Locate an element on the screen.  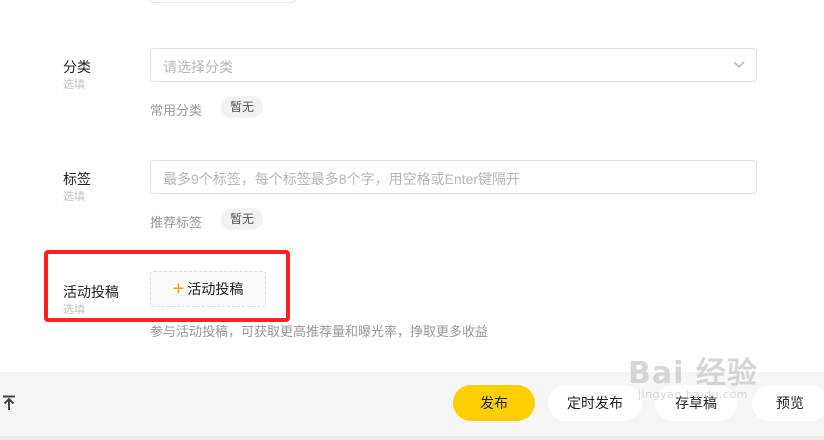
publish-button: 发布 is located at coordinates (494, 403).